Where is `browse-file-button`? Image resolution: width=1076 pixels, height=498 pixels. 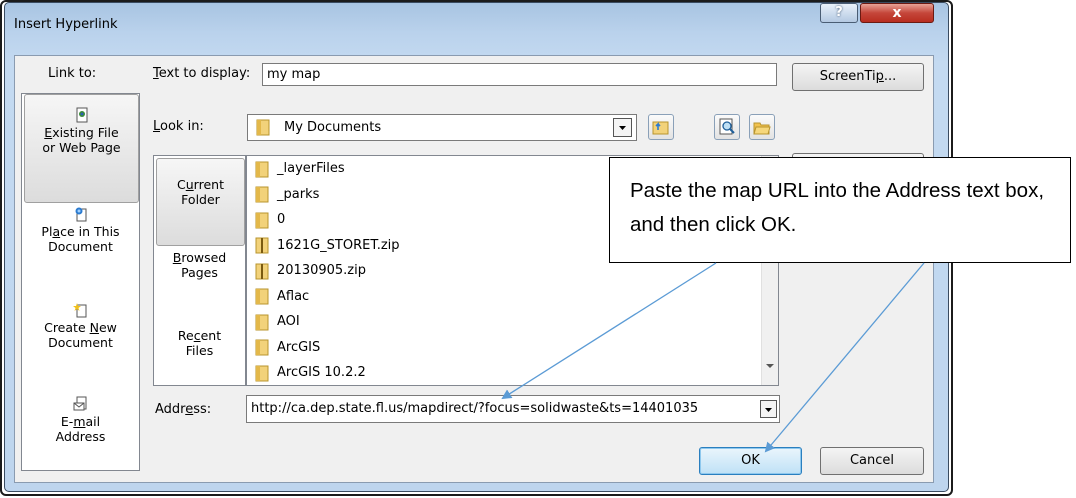
browse-file-button is located at coordinates (762, 127).